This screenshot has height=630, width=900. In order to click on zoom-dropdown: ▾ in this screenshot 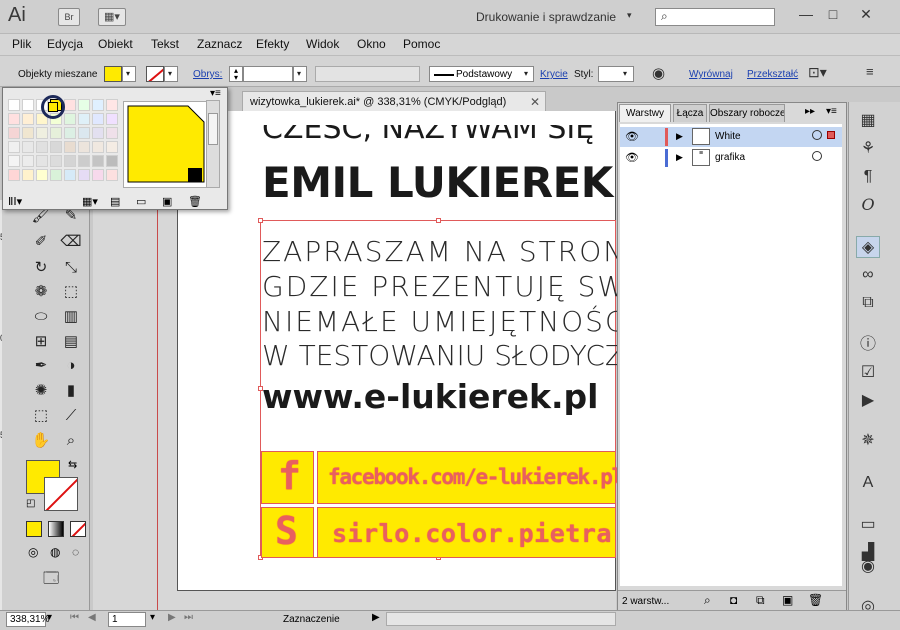, I will do `click(49, 617)`.